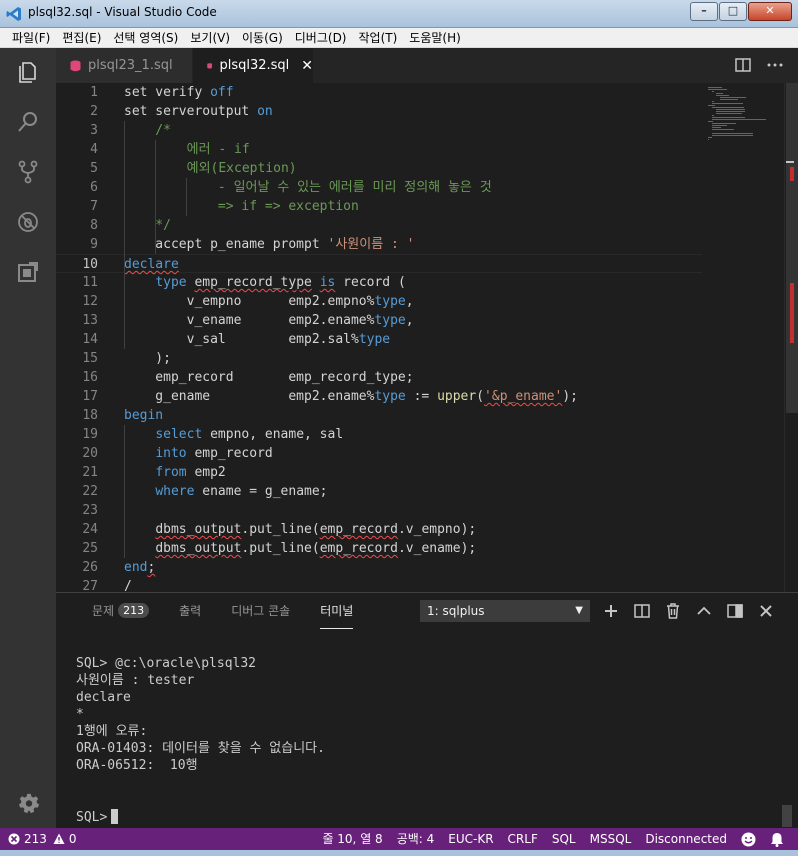  I want to click on code-line: 6 - 일어날 수 있는 에러를 미리 정의해 놓은 것, so click(379, 187).